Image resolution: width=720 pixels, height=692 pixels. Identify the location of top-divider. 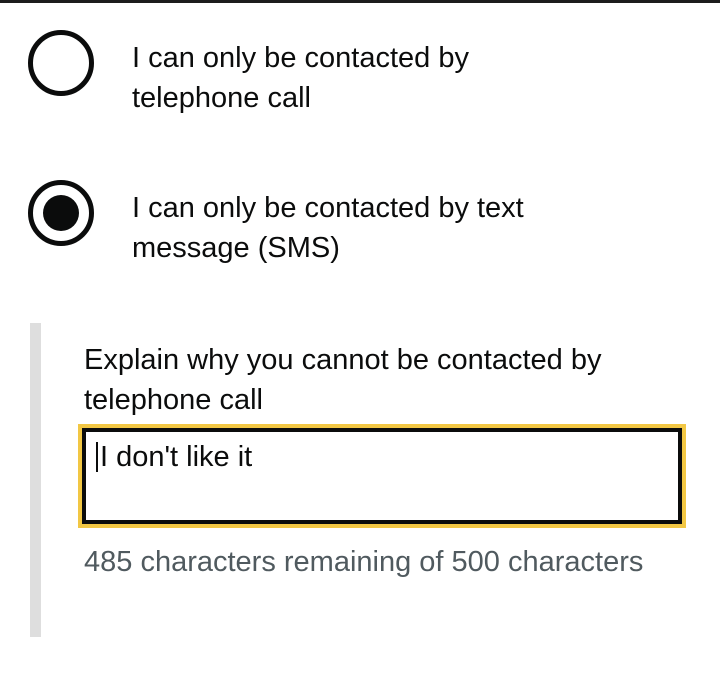
(360, 1).